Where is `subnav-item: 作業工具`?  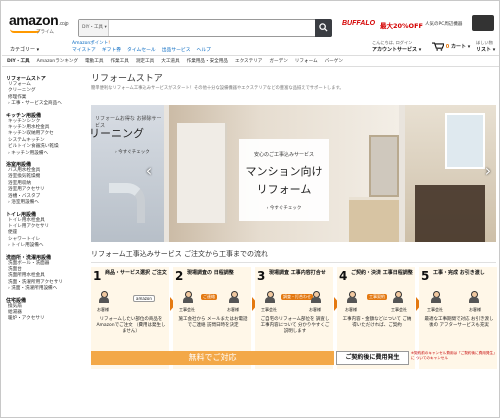 subnav-item: 作業工具 is located at coordinates (119, 61).